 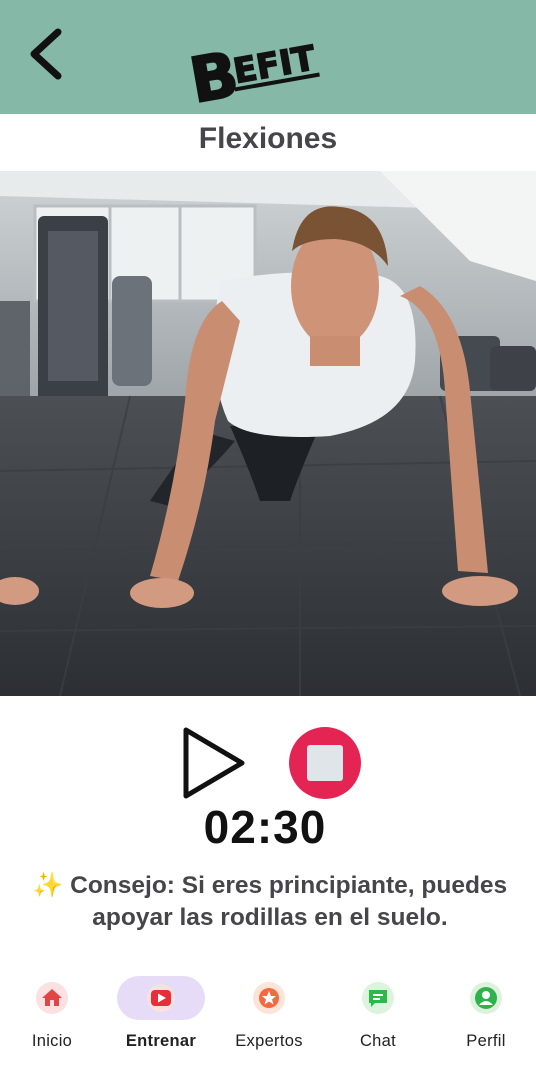 I want to click on play-button, so click(x=214, y=763).